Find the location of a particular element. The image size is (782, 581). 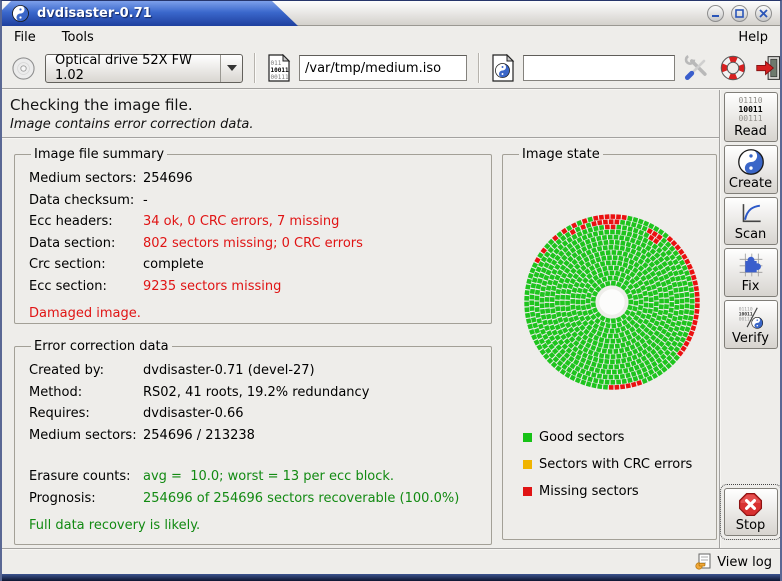

legend-item-missing: Missing sectors is located at coordinates (607, 491).